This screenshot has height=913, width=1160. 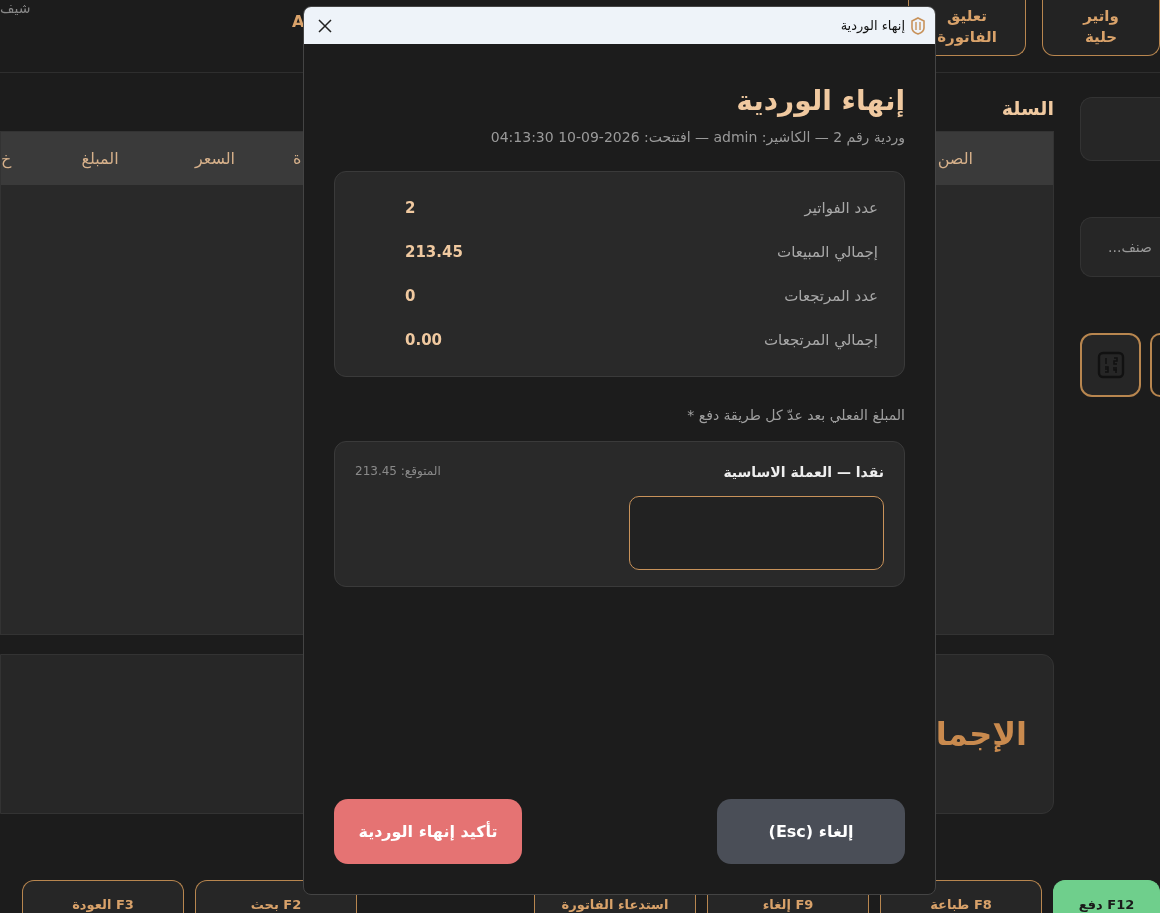 What do you see at coordinates (811, 831) in the screenshot?
I see `cancel-button: إلغاء (Esc)` at bounding box center [811, 831].